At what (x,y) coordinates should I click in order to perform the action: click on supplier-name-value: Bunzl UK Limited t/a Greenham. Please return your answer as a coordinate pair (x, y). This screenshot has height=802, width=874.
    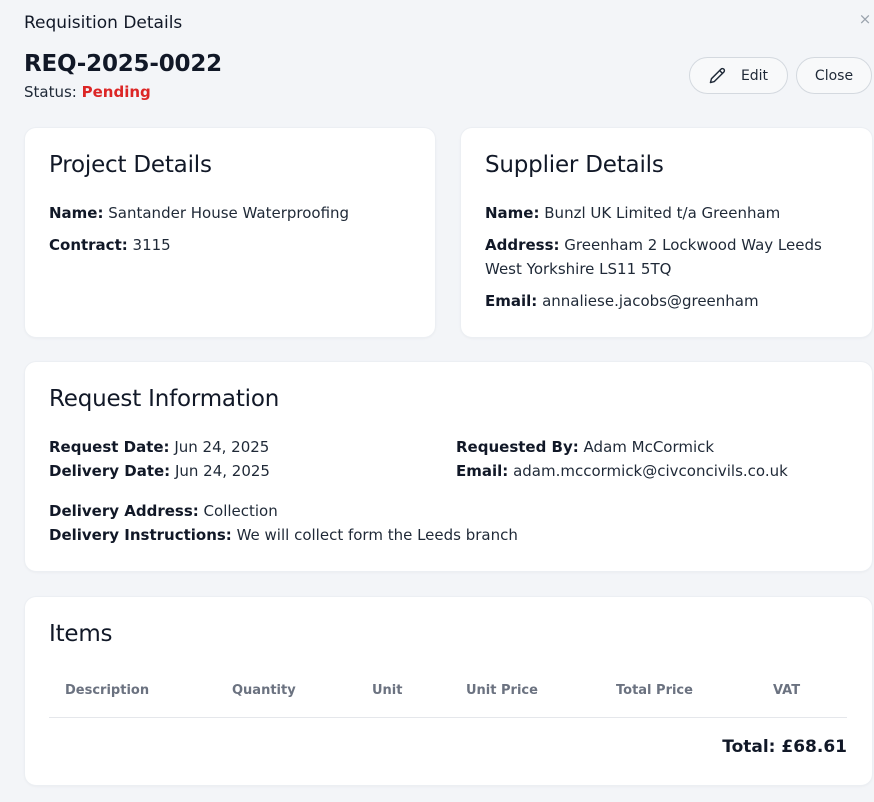
    Looking at the image, I should click on (662, 213).